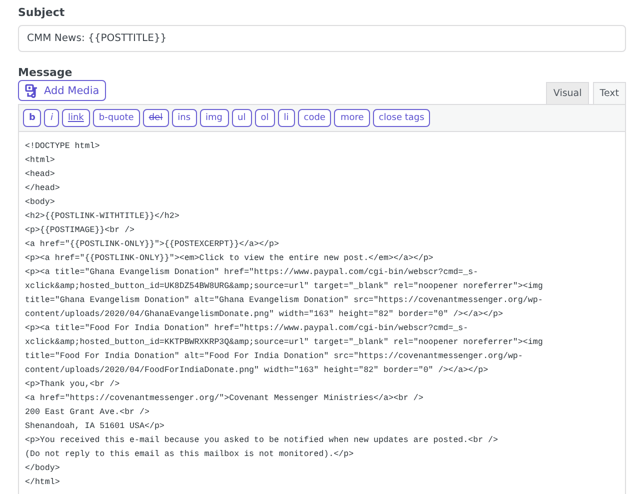 The image size is (640, 494). I want to click on code-line: content/uploads/2020/04/FoodForIndiaDonate.png" width="163" height="82" border="0" /></a></p>, so click(257, 371).